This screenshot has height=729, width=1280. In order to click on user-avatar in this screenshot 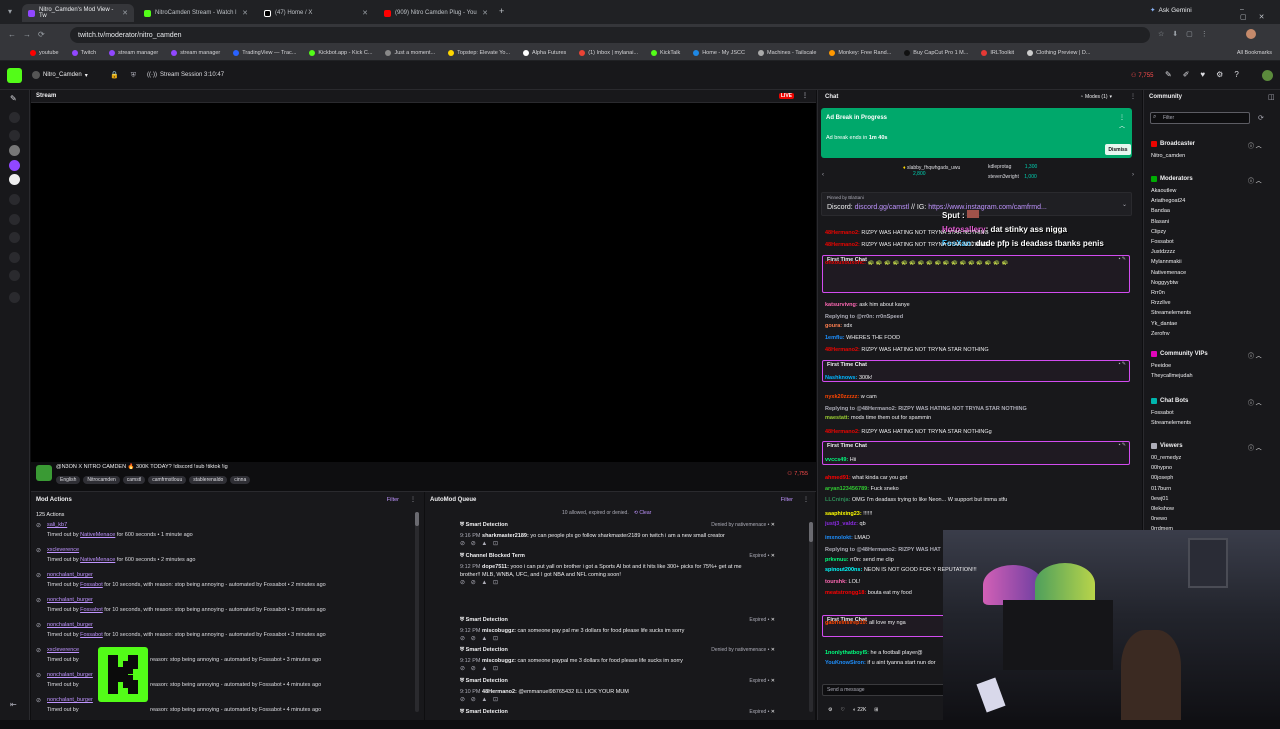, I will do `click(1267, 75)`.